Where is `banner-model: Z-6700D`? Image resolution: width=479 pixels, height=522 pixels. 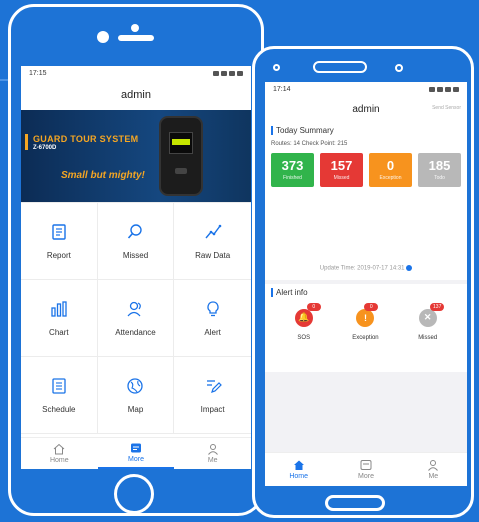 banner-model: Z-6700D is located at coordinates (45, 148).